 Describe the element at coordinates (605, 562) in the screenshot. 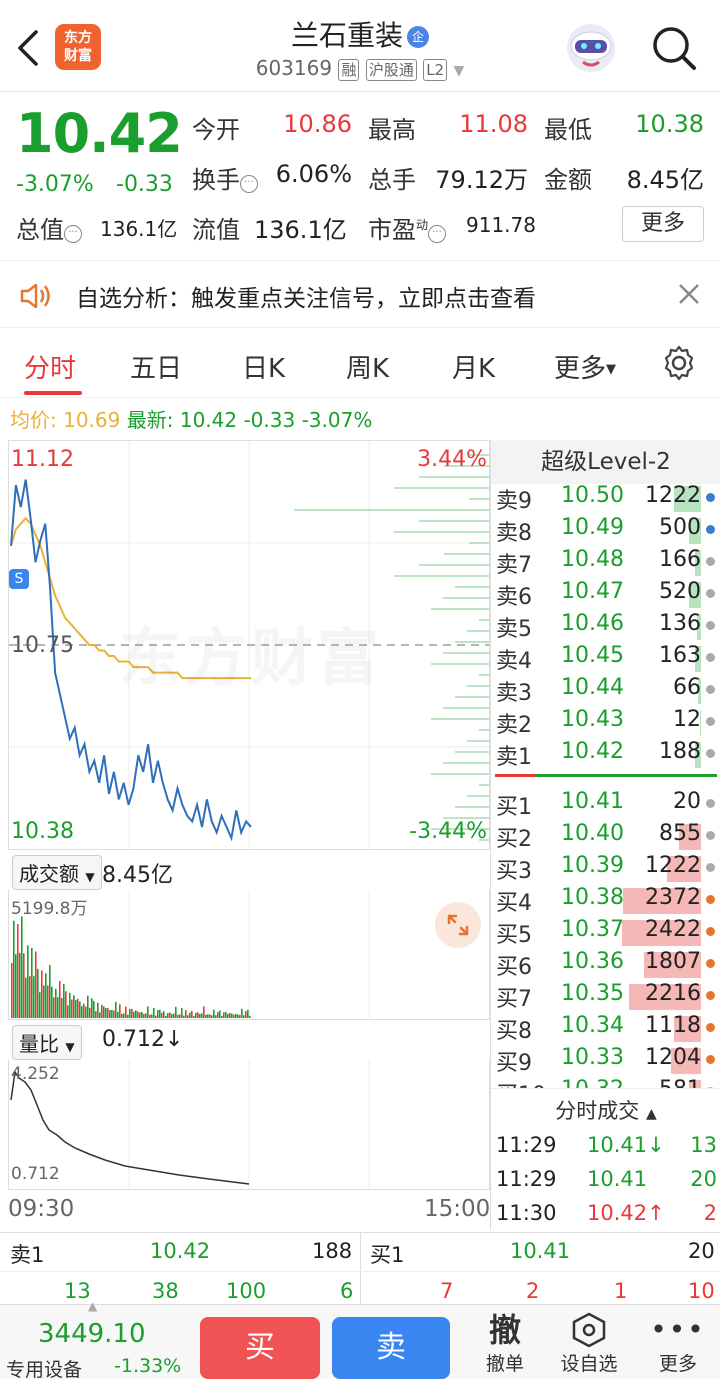

I see `order-book-row: 卖7 10.48 166` at that location.